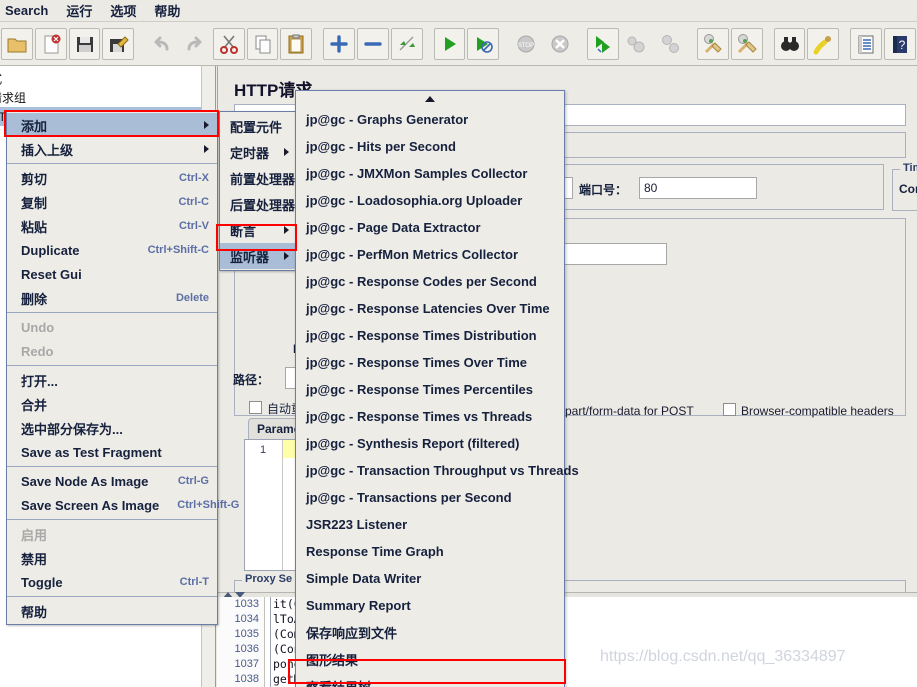 The height and width of the screenshot is (687, 917). I want to click on auto-redirect-checkbox, so click(255, 407).